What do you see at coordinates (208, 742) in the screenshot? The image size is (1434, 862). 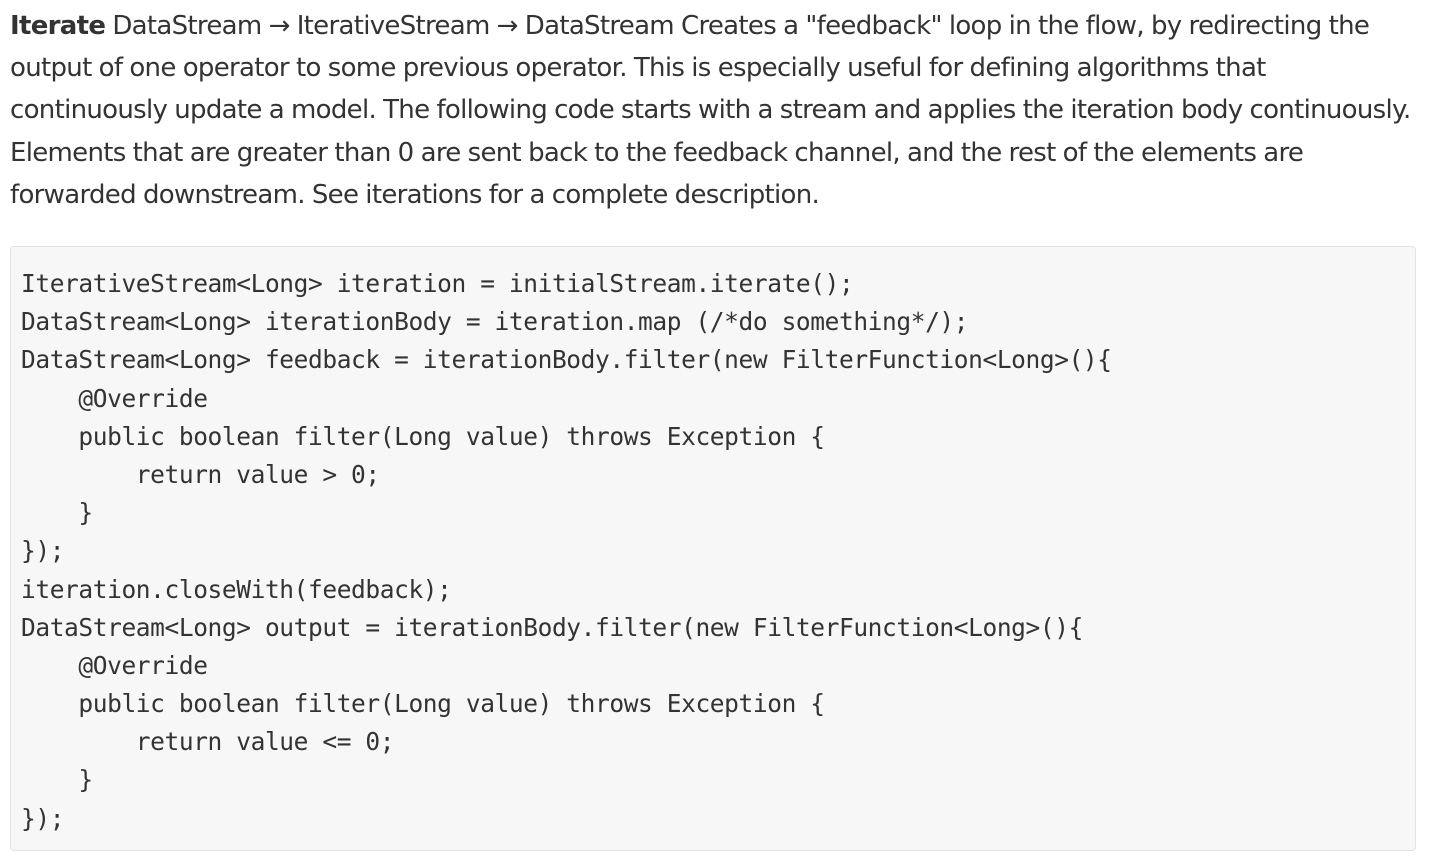 I see `code-line: return value <= 0;` at bounding box center [208, 742].